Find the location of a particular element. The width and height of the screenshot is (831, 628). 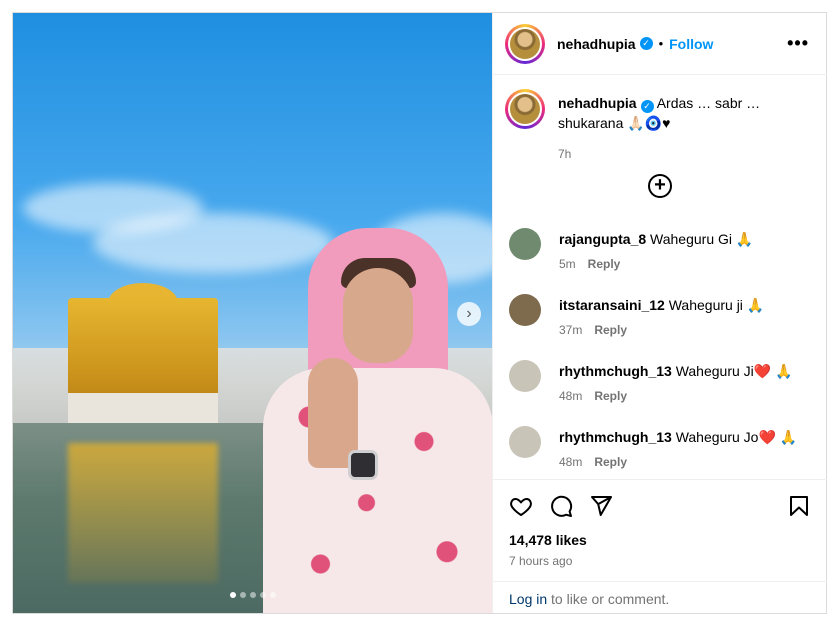

caption-username: nehadhupia is located at coordinates (597, 103).